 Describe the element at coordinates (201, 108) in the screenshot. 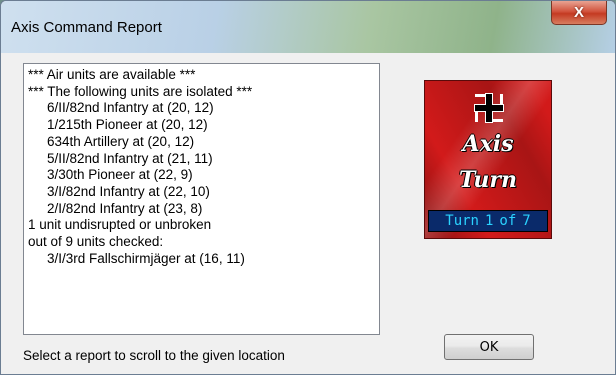

I see `report-line: 6/II/82nd Infantry at (20, 12)` at that location.